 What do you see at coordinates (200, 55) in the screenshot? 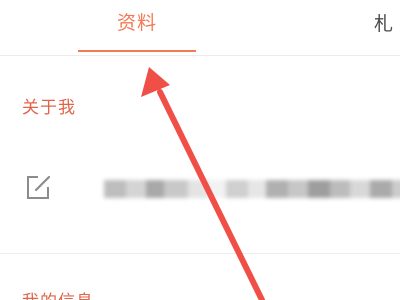
I see `tab-bar-divider` at bounding box center [200, 55].